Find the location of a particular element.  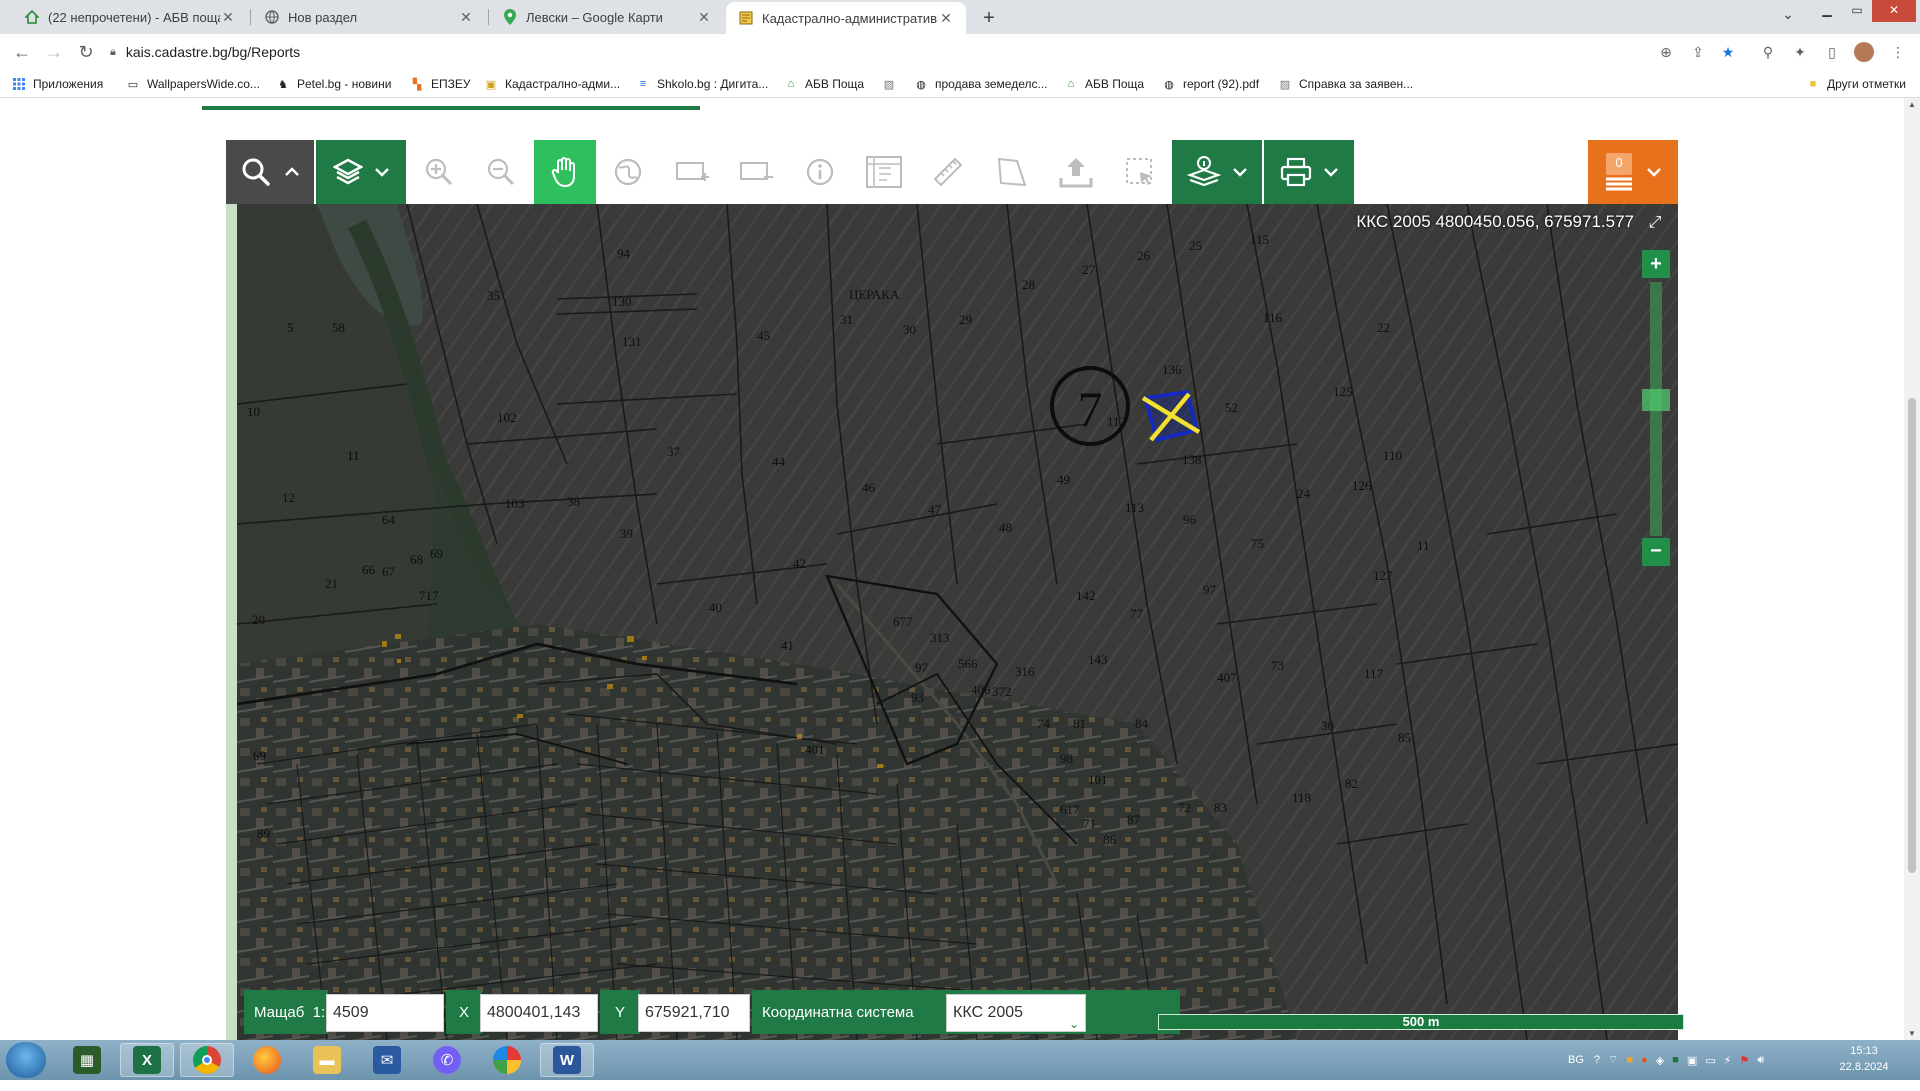

power-icon: ⚡ is located at coordinates (1728, 1060).